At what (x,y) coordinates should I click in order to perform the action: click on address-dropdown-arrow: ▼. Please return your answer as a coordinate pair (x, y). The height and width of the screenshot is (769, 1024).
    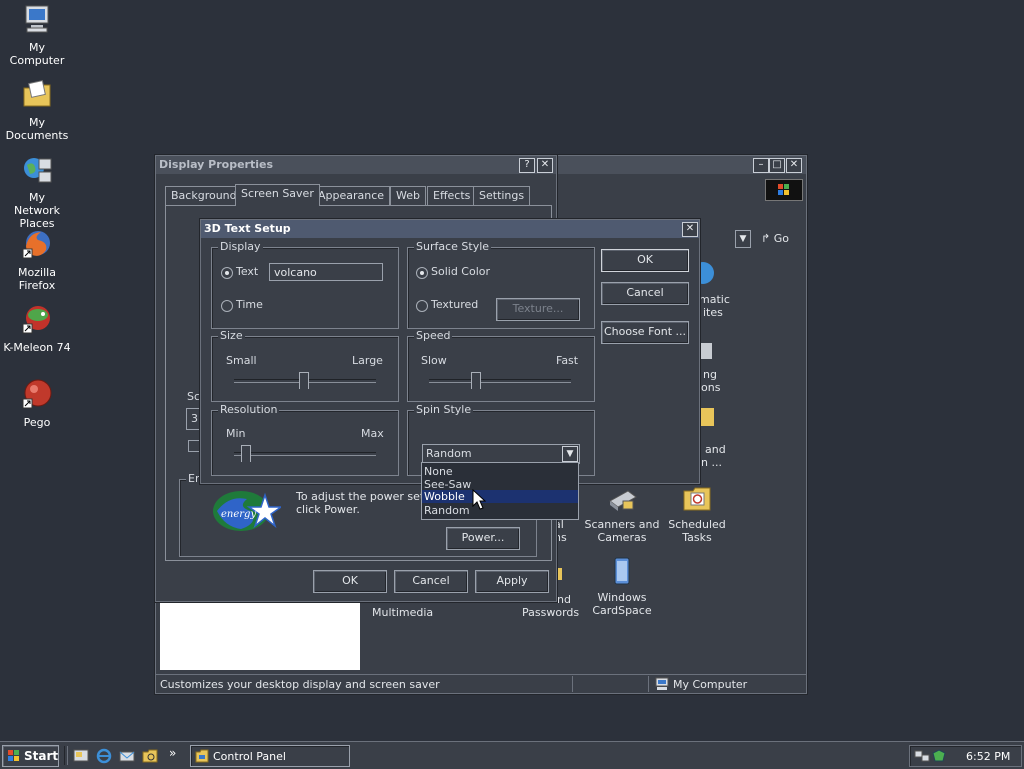
    Looking at the image, I should click on (743, 239).